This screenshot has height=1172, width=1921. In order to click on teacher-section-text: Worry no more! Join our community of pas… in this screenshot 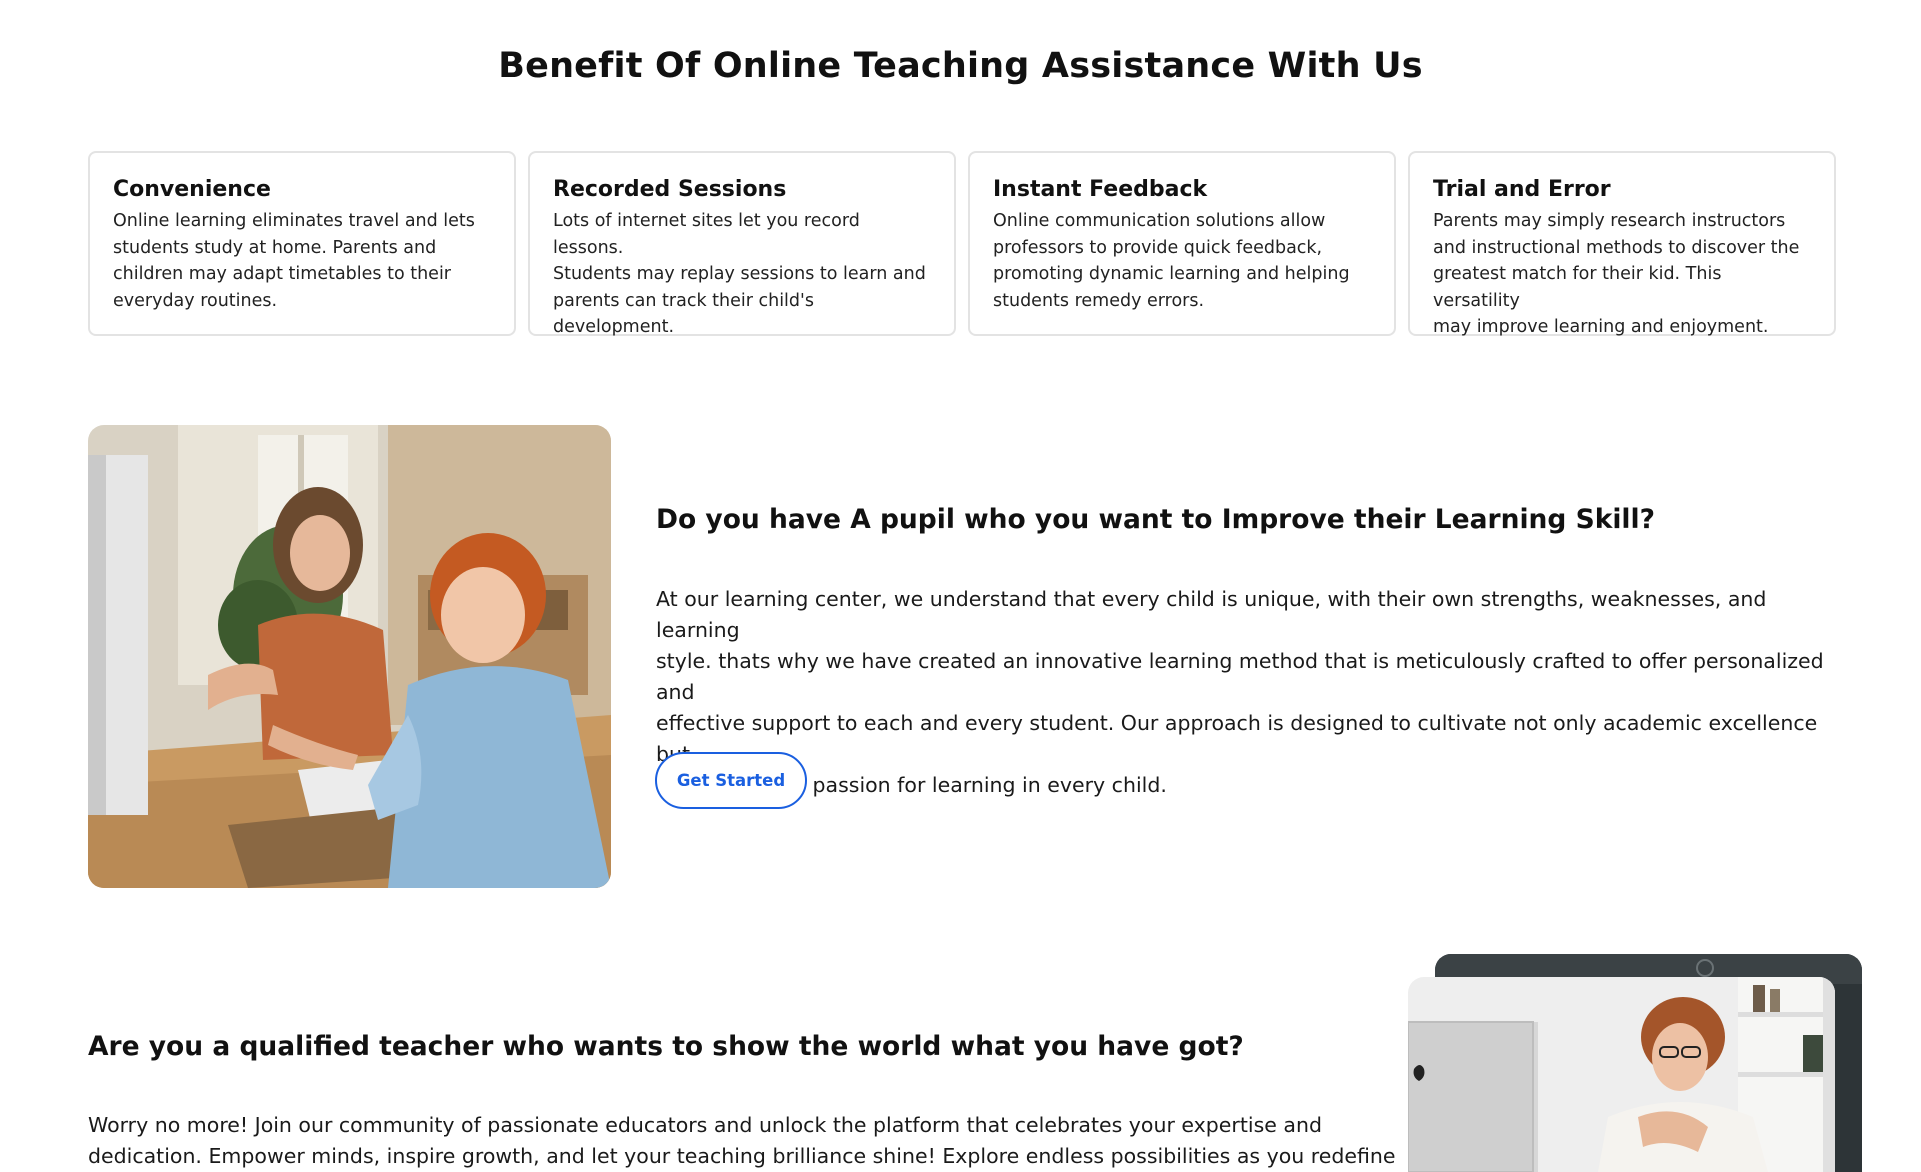, I will do `click(742, 1140)`.